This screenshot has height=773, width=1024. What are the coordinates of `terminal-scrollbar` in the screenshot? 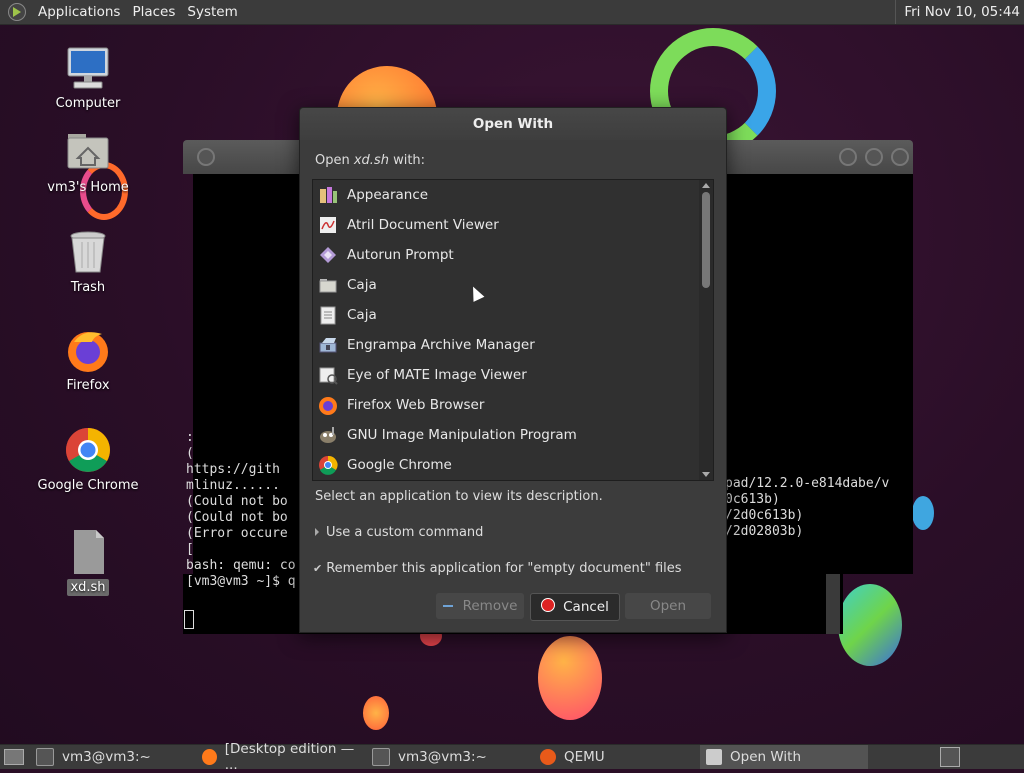 It's located at (833, 604).